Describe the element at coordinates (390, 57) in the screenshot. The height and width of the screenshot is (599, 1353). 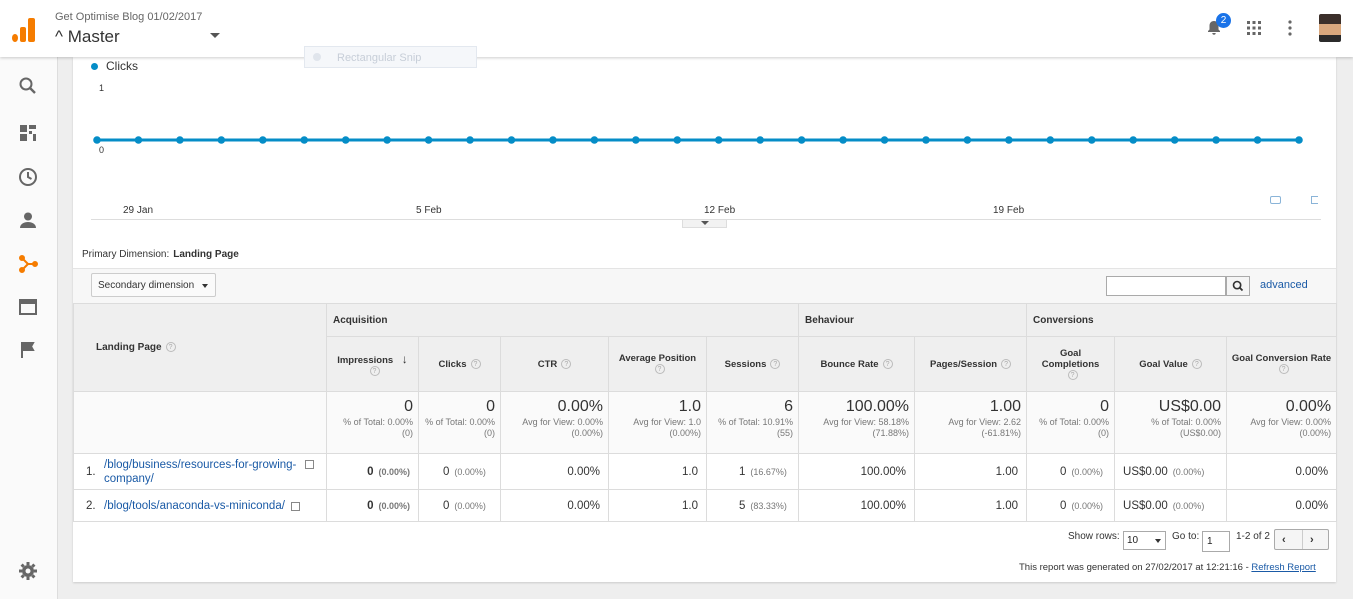
I see `rectangular-snip-overlay: Rectangular Snip` at that location.